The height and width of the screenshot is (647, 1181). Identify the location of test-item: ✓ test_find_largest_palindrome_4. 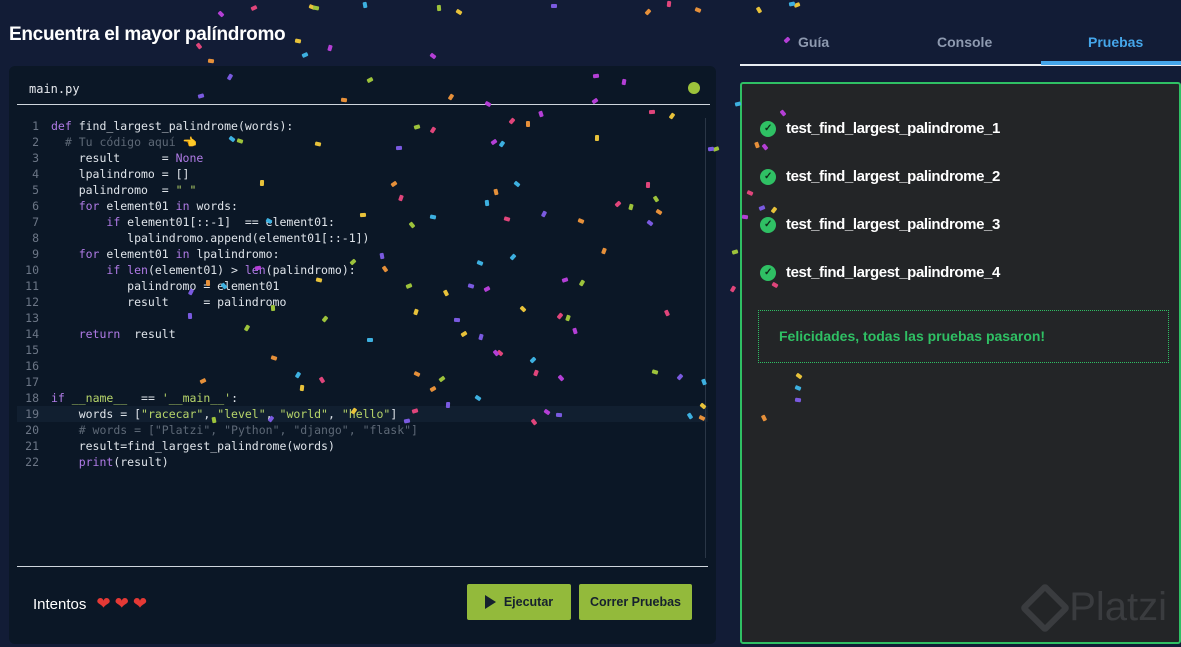
(880, 272).